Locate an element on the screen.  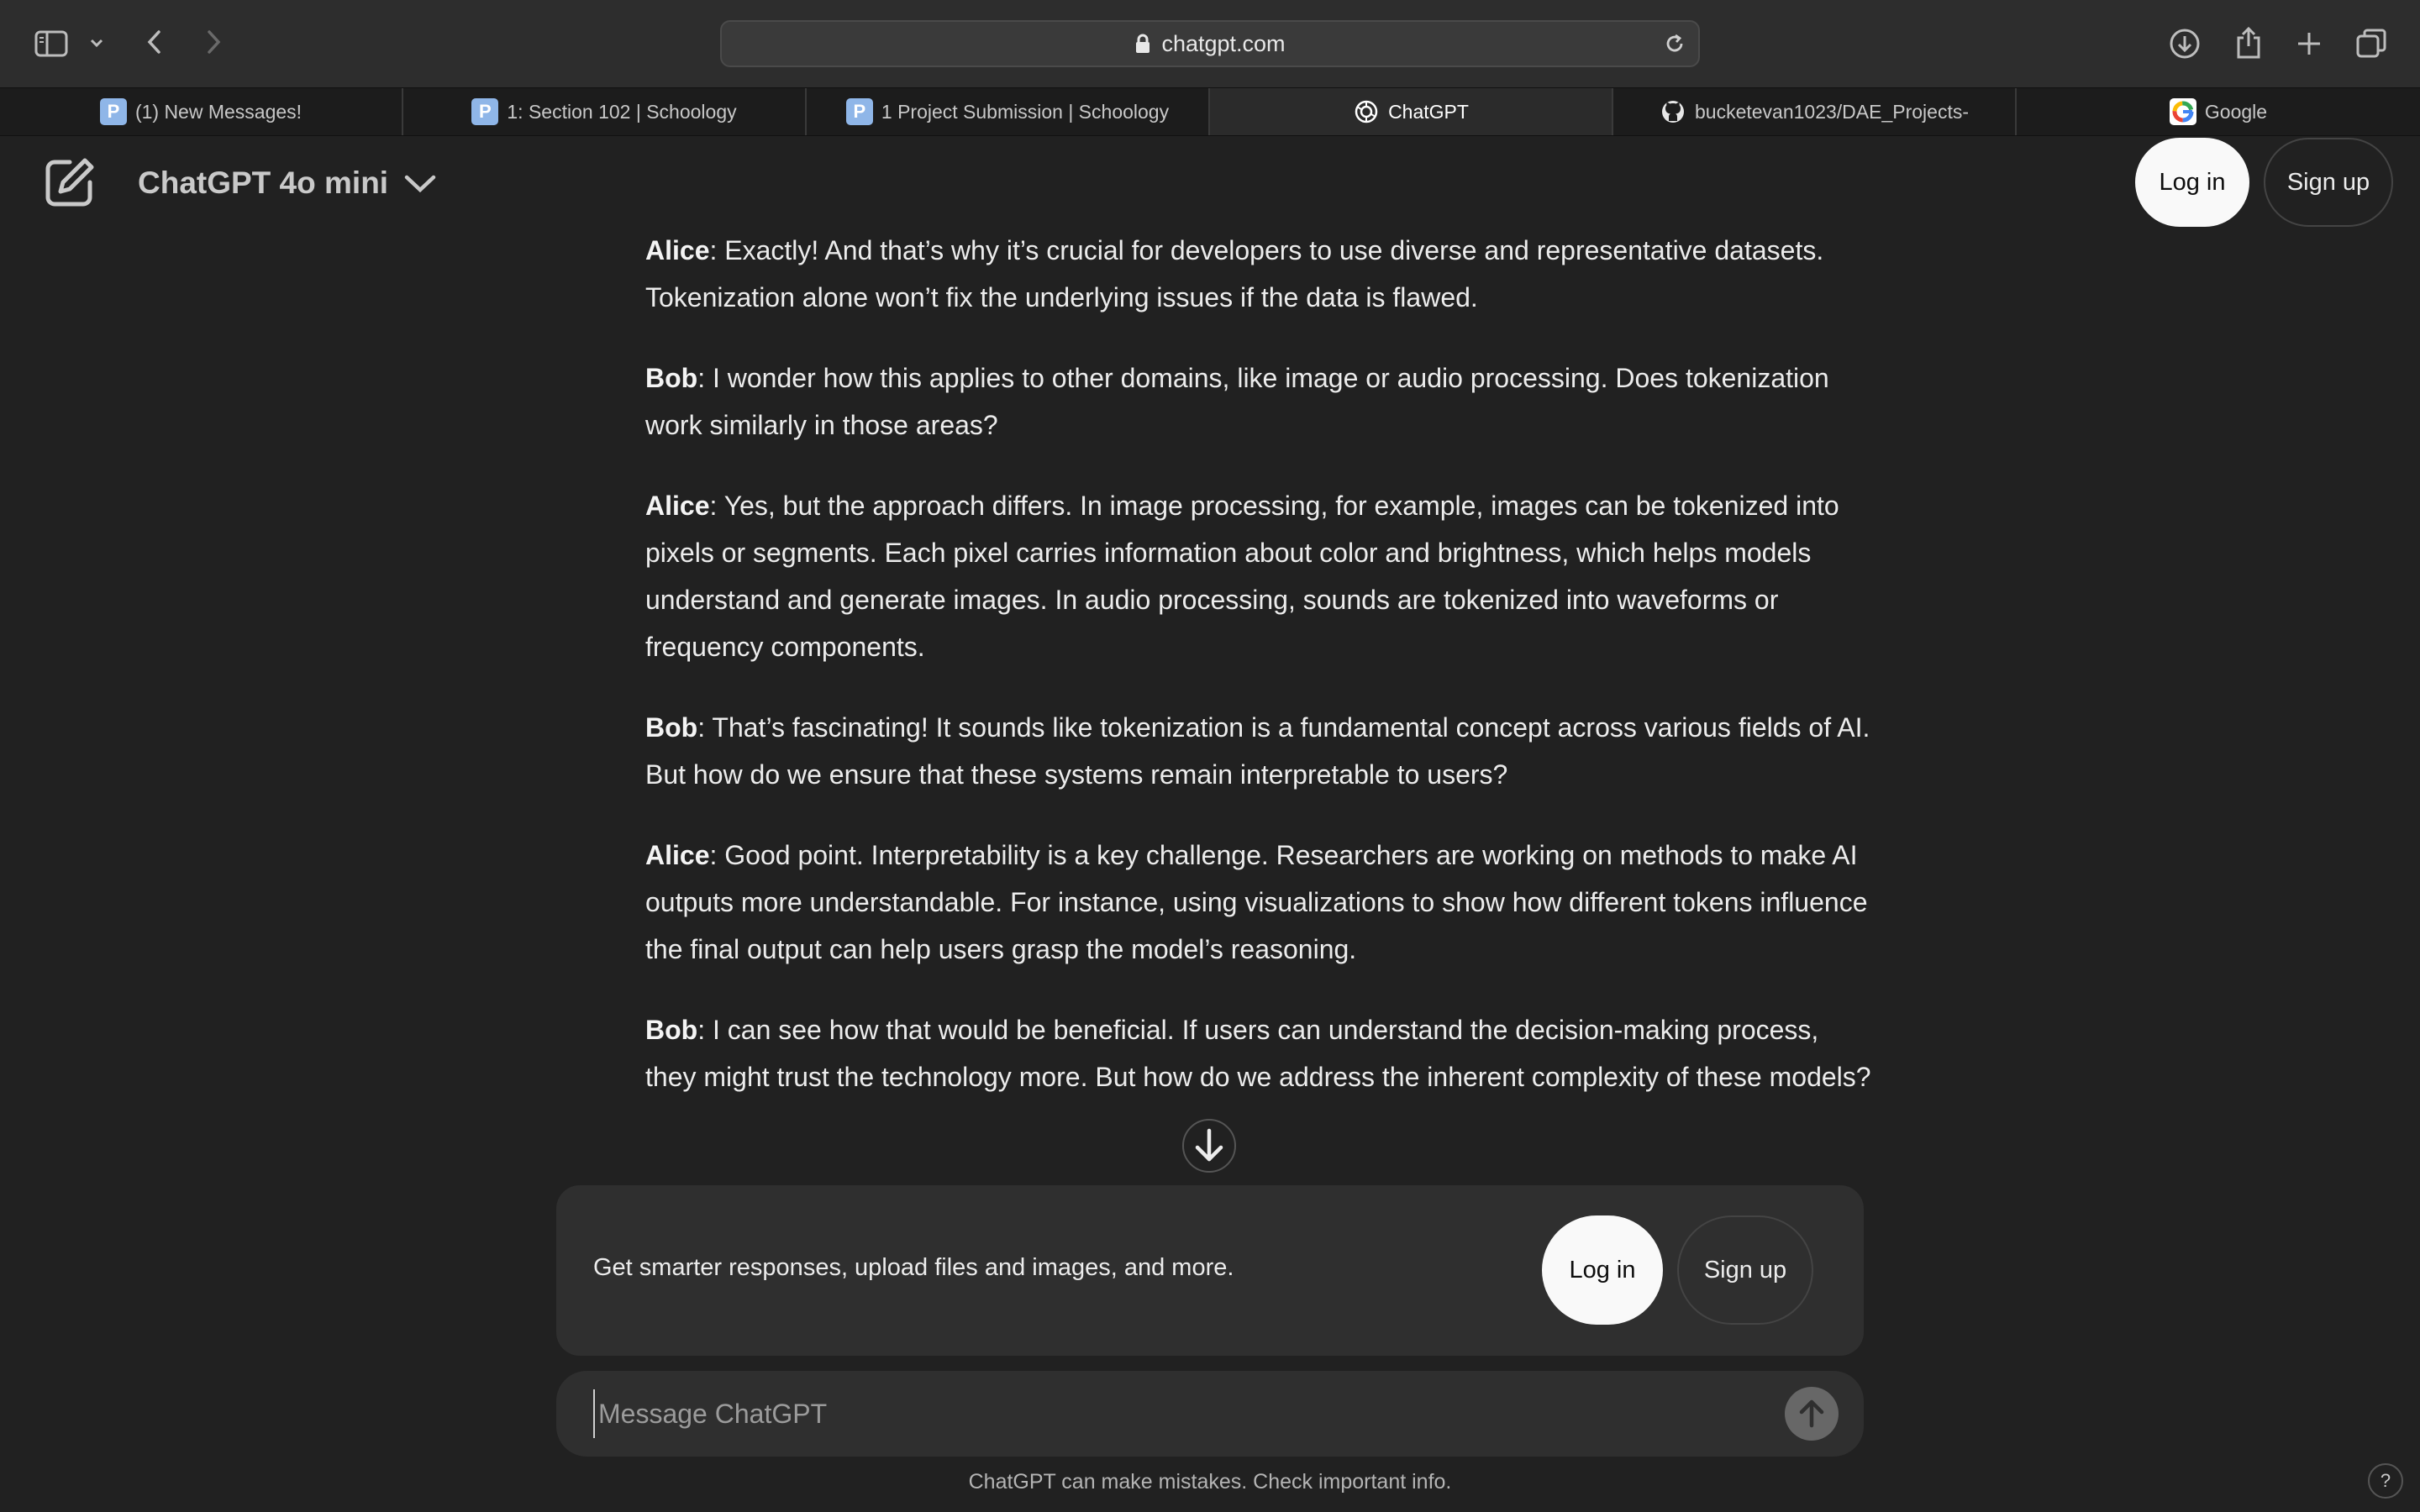
sidebar-toggle-icon is located at coordinates (52, 43).